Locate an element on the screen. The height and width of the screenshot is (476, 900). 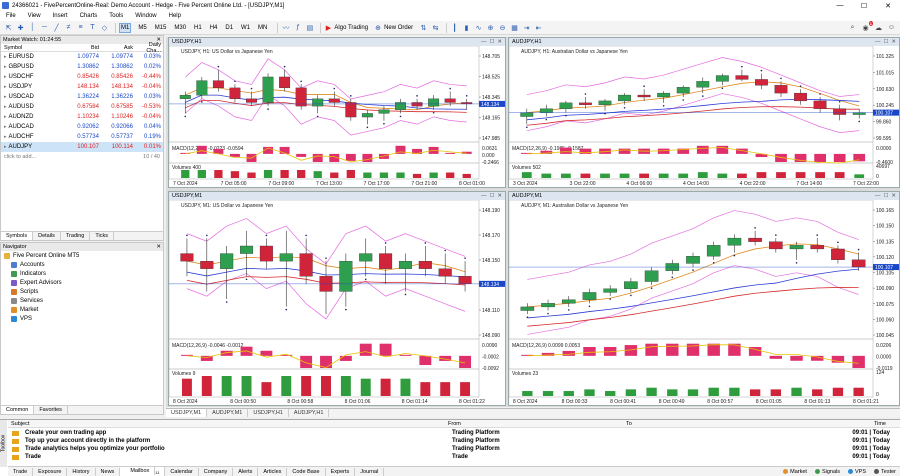
tab-company: Company is located at coordinates (216, 471).